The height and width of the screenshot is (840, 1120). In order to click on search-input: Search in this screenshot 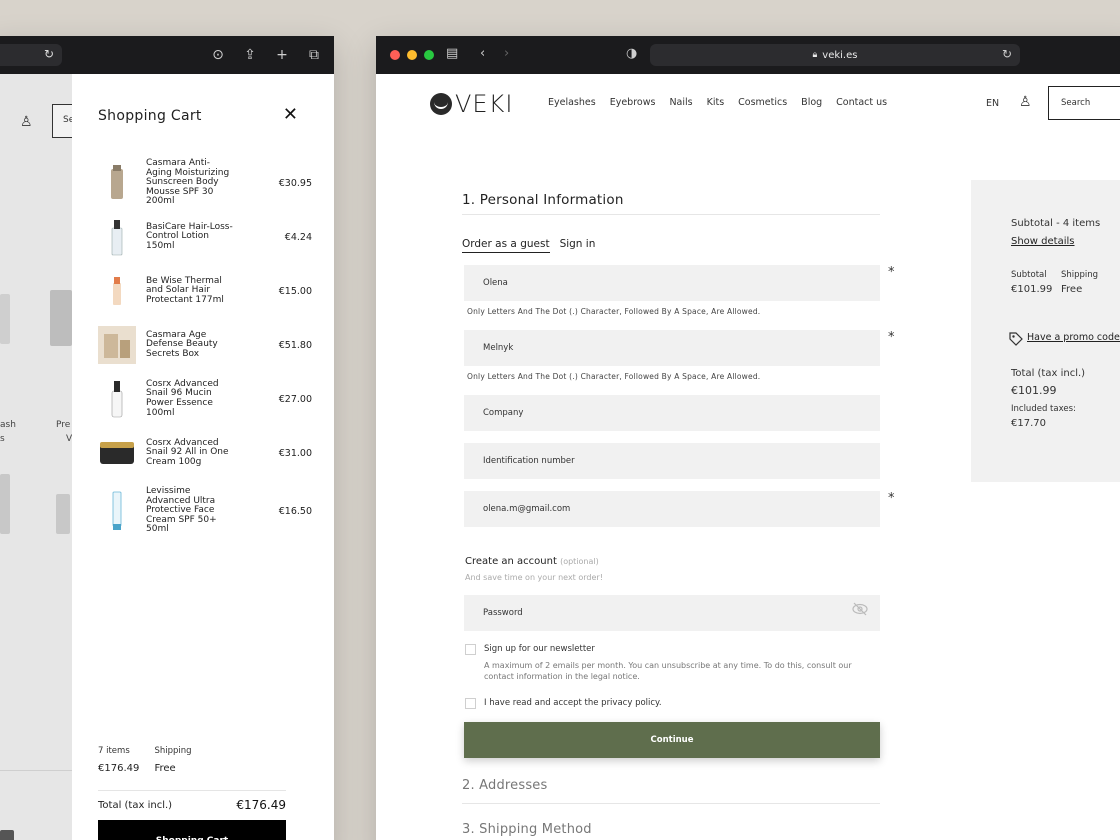, I will do `click(1084, 103)`.